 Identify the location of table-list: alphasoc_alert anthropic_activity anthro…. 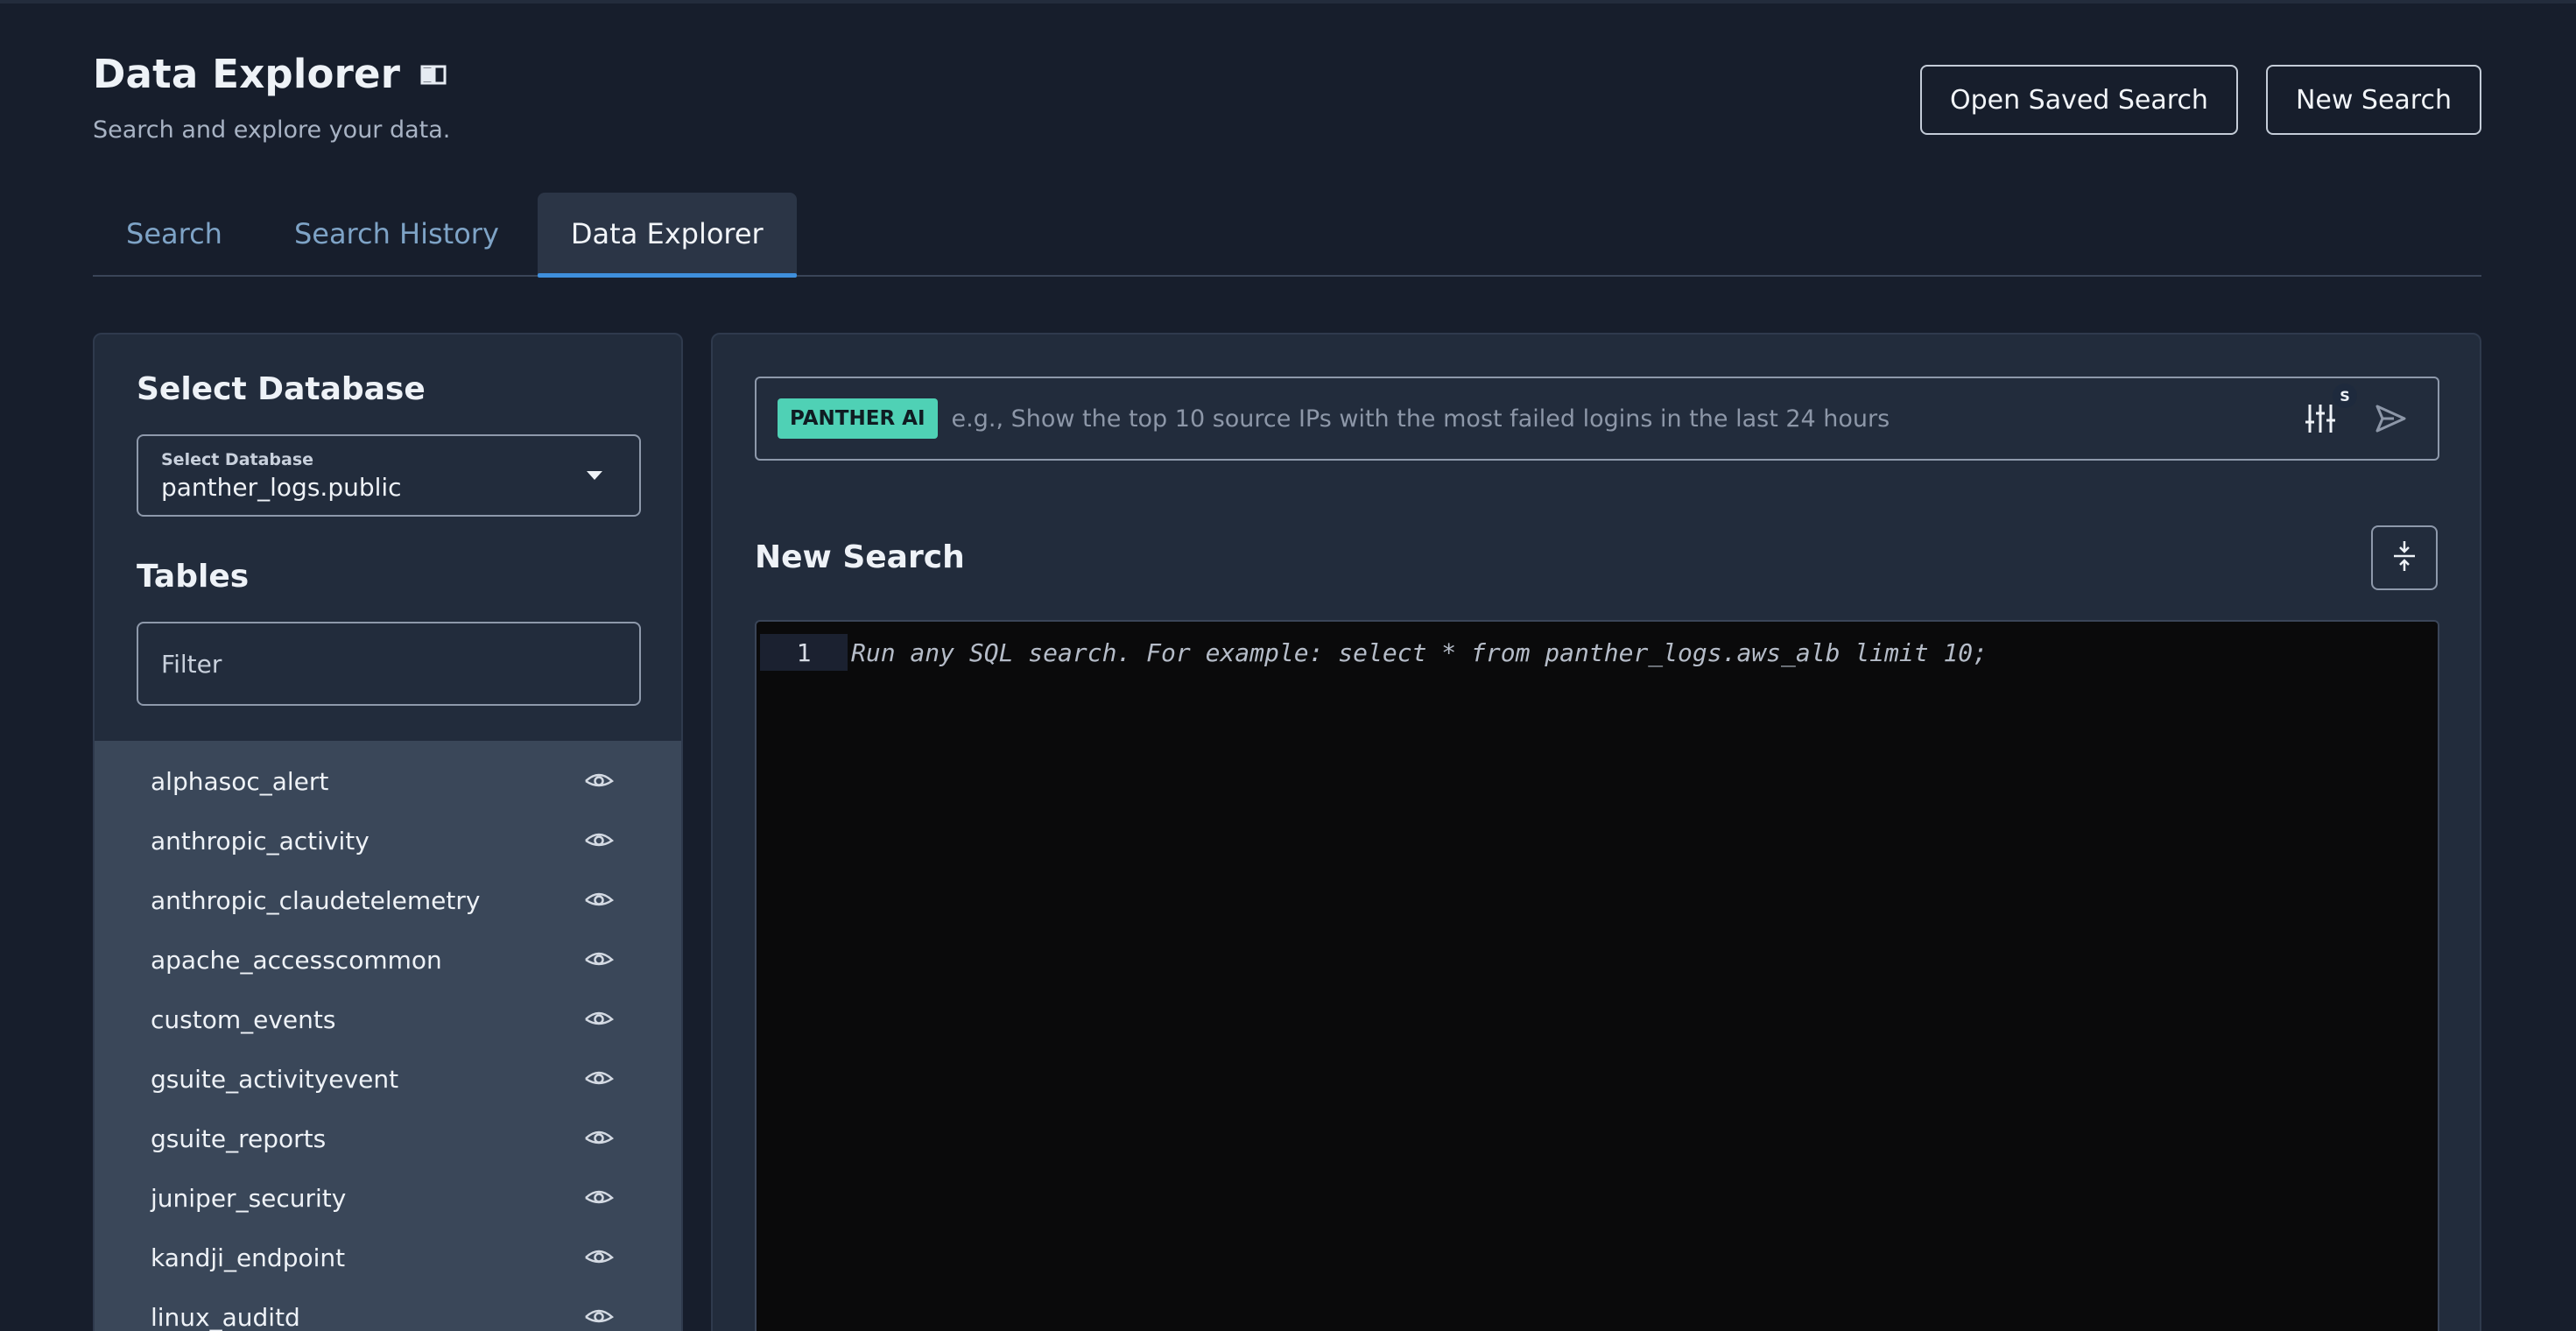
(388, 1036).